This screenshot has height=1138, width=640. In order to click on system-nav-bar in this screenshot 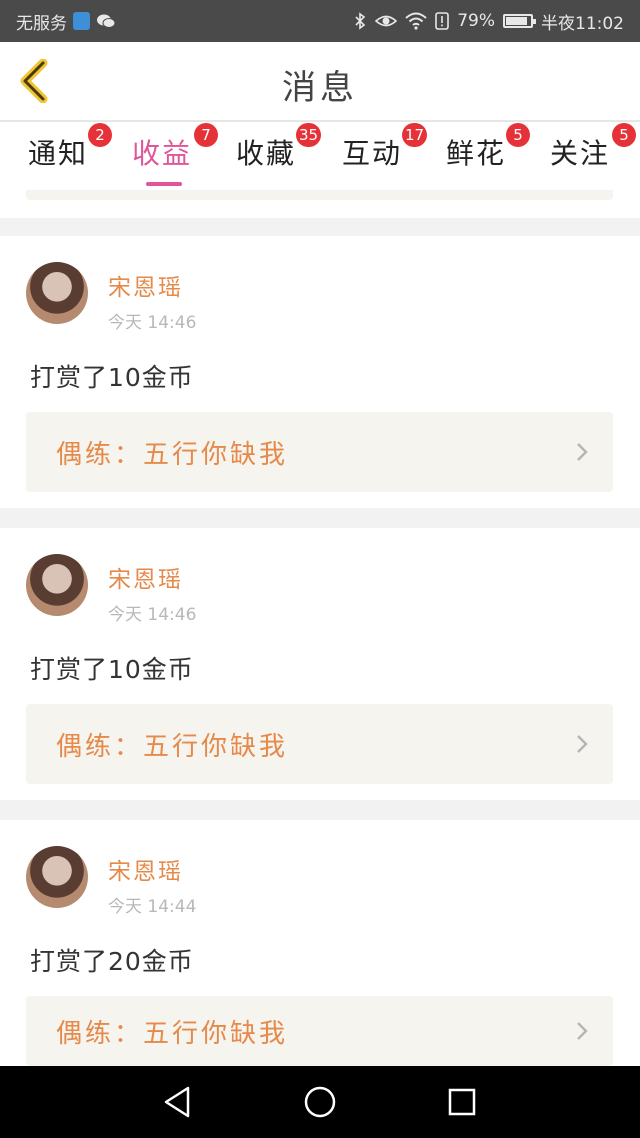, I will do `click(320, 1102)`.